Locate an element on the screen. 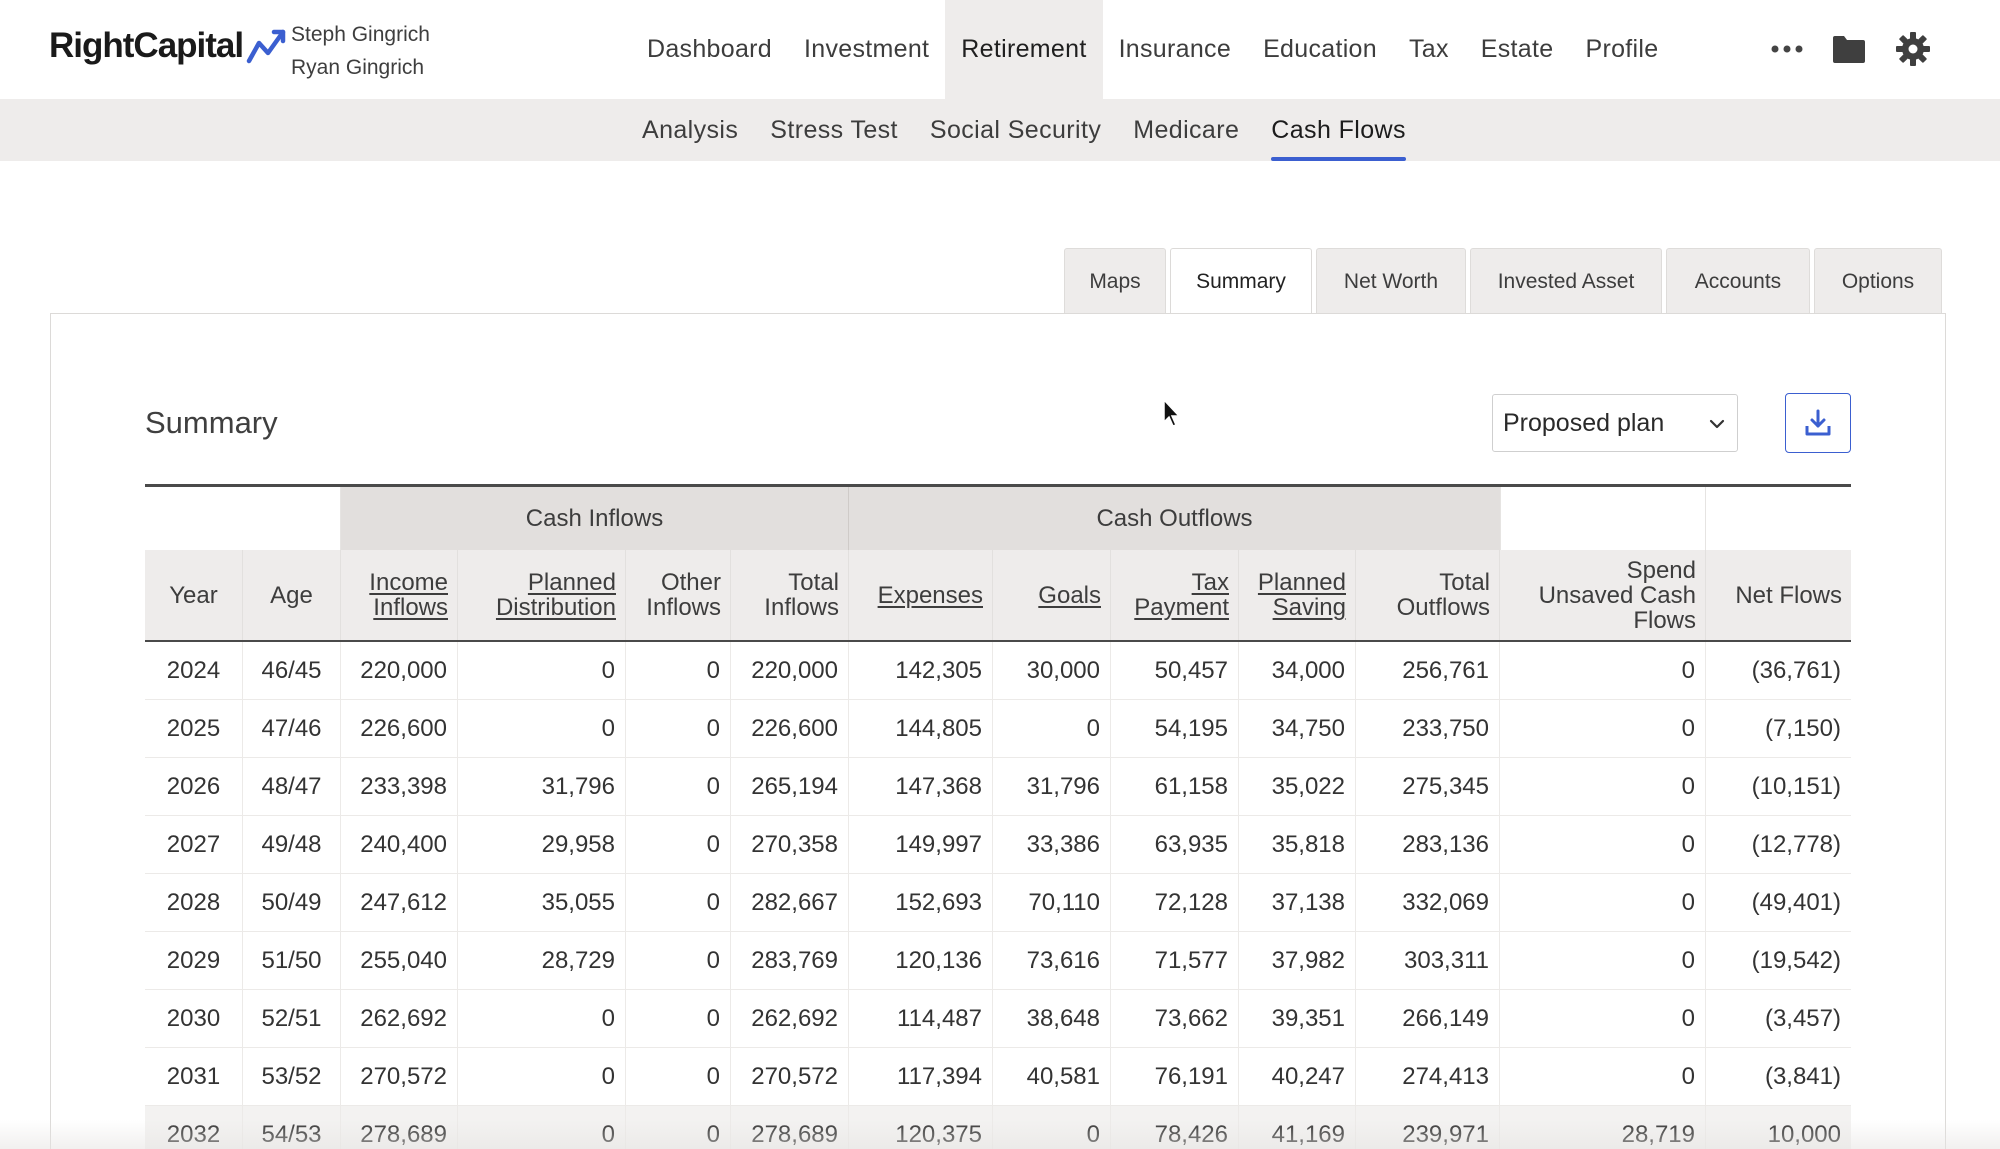  column-header-planned-distribution: Planned Distribution is located at coordinates (542, 595).